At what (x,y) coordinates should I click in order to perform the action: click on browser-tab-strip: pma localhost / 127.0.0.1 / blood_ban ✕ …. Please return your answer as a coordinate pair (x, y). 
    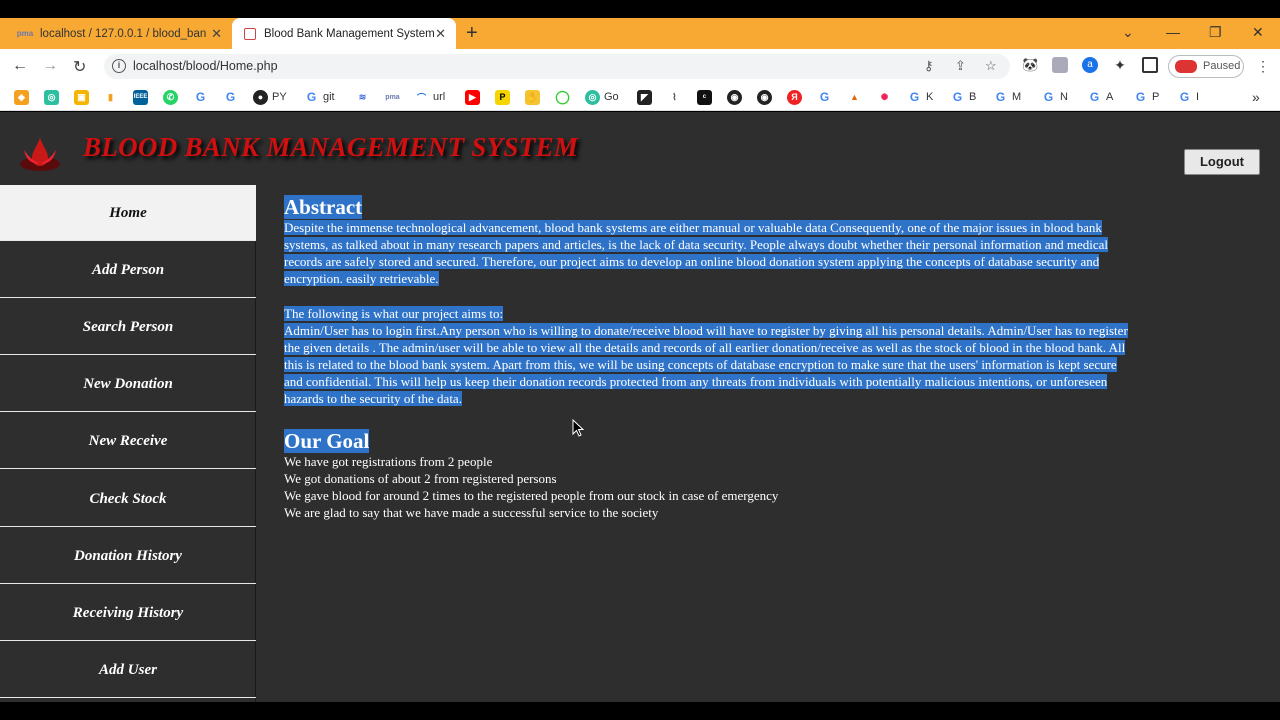
    Looking at the image, I should click on (640, 33).